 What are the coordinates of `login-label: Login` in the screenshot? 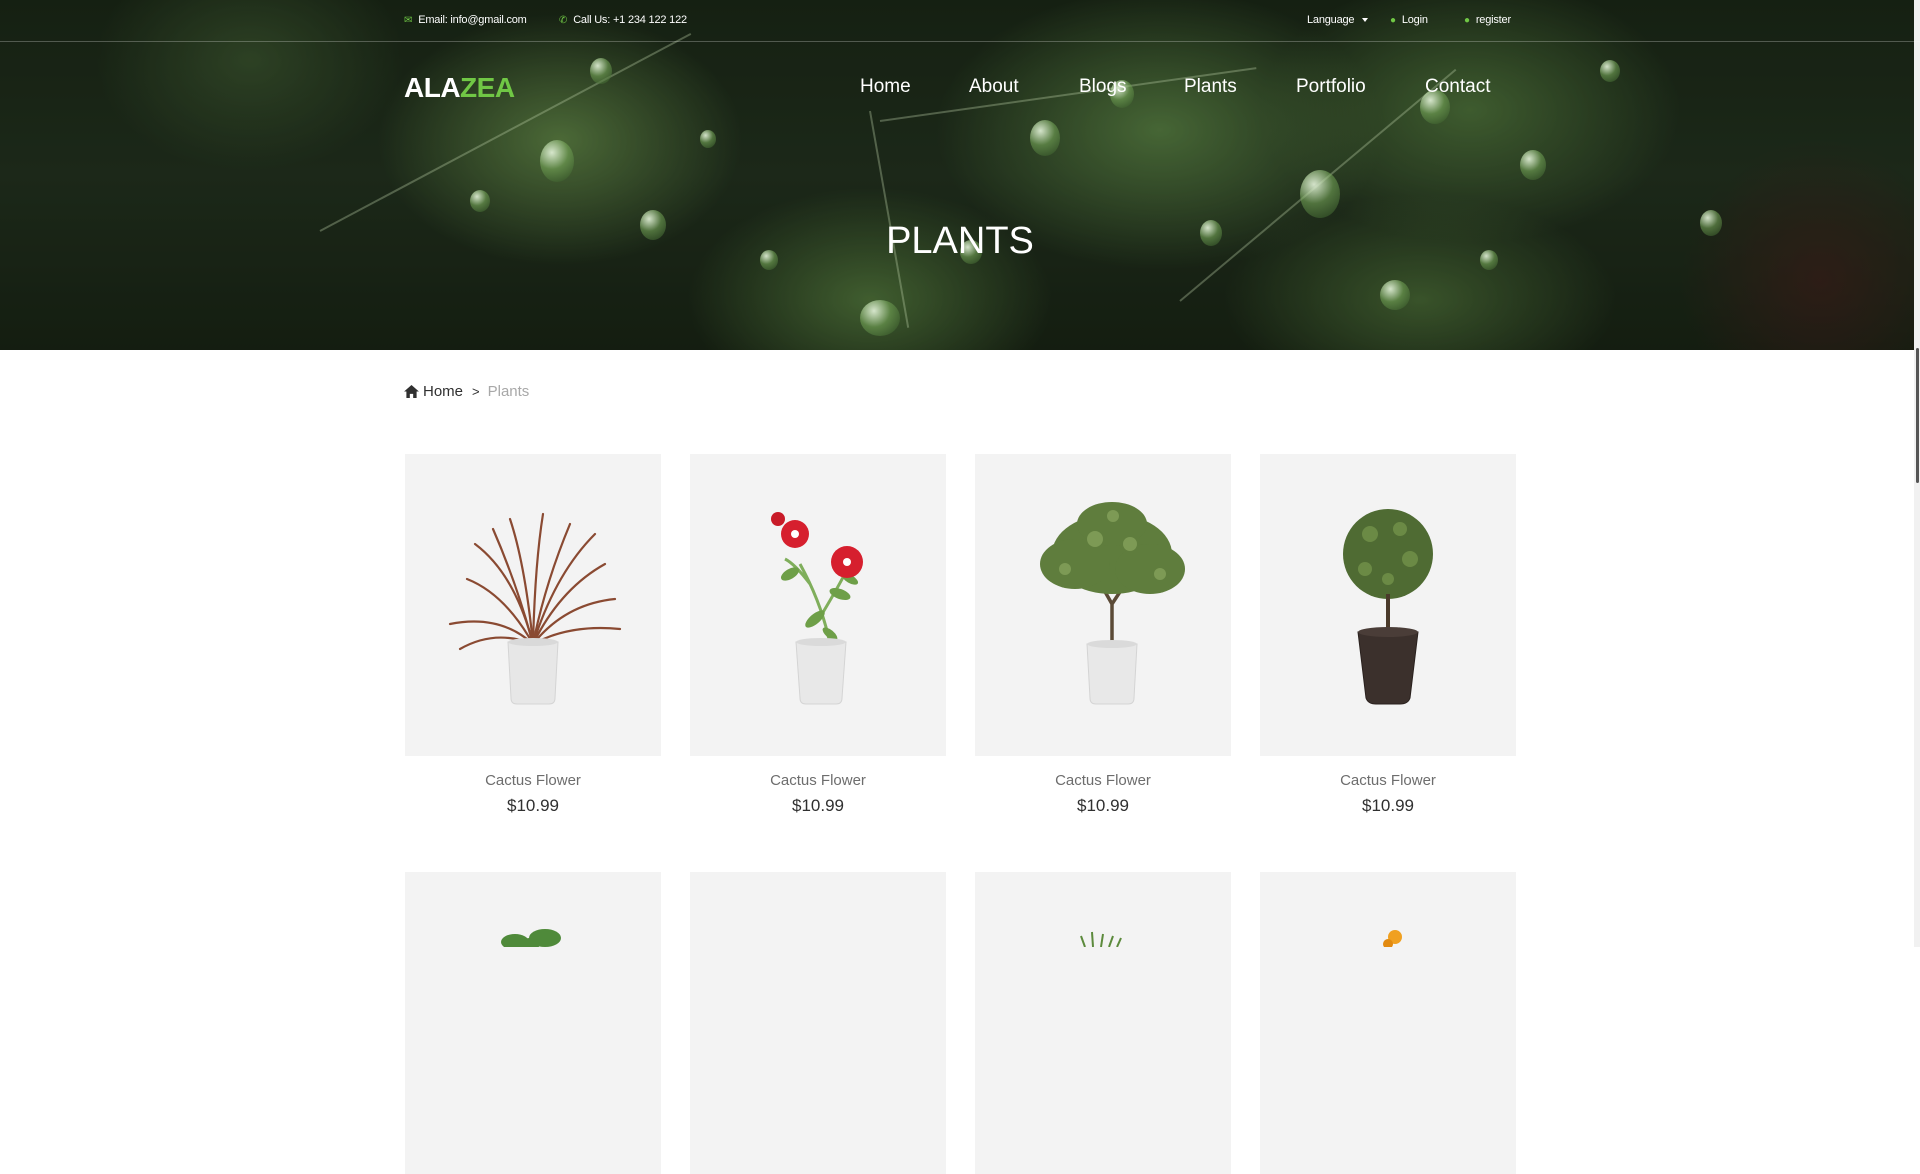 It's located at (1414, 20).